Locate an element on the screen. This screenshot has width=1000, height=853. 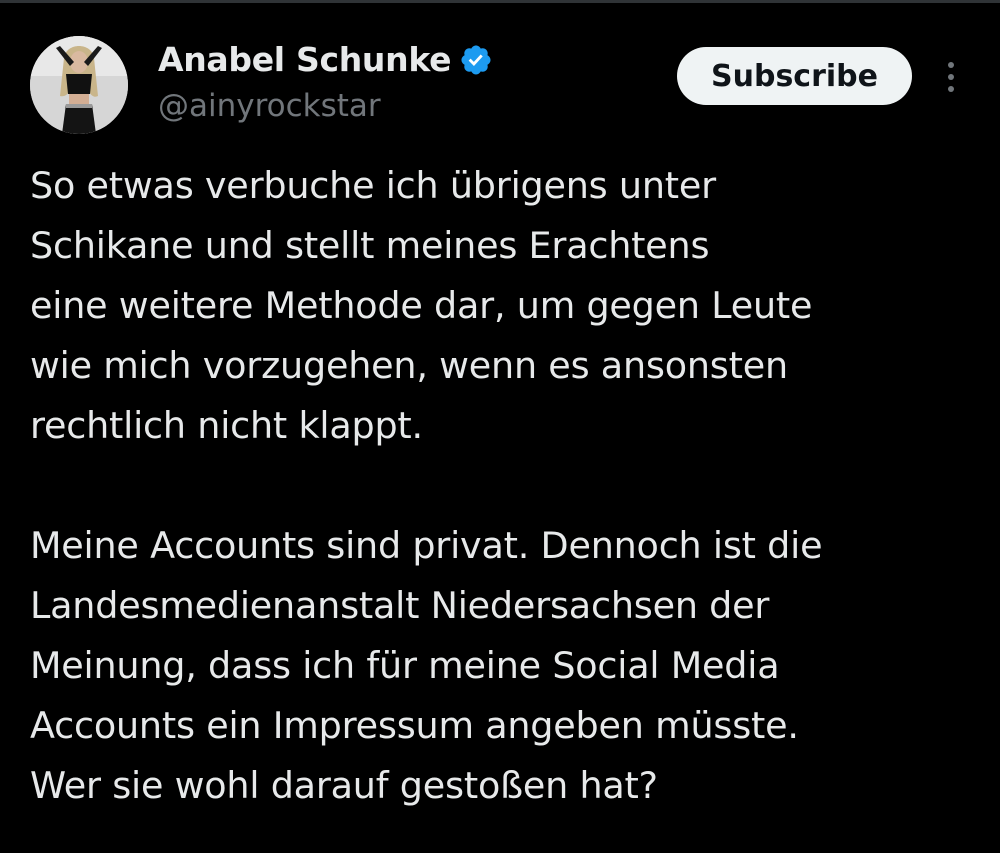
avatar-photo is located at coordinates (79, 85).